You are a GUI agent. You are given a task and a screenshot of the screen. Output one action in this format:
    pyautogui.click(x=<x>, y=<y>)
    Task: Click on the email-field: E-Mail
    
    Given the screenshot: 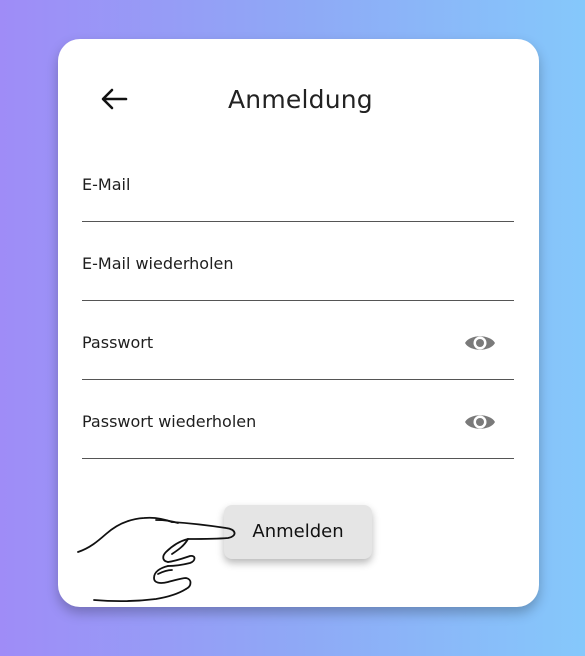 What is the action you would take?
    pyautogui.click(x=298, y=198)
    